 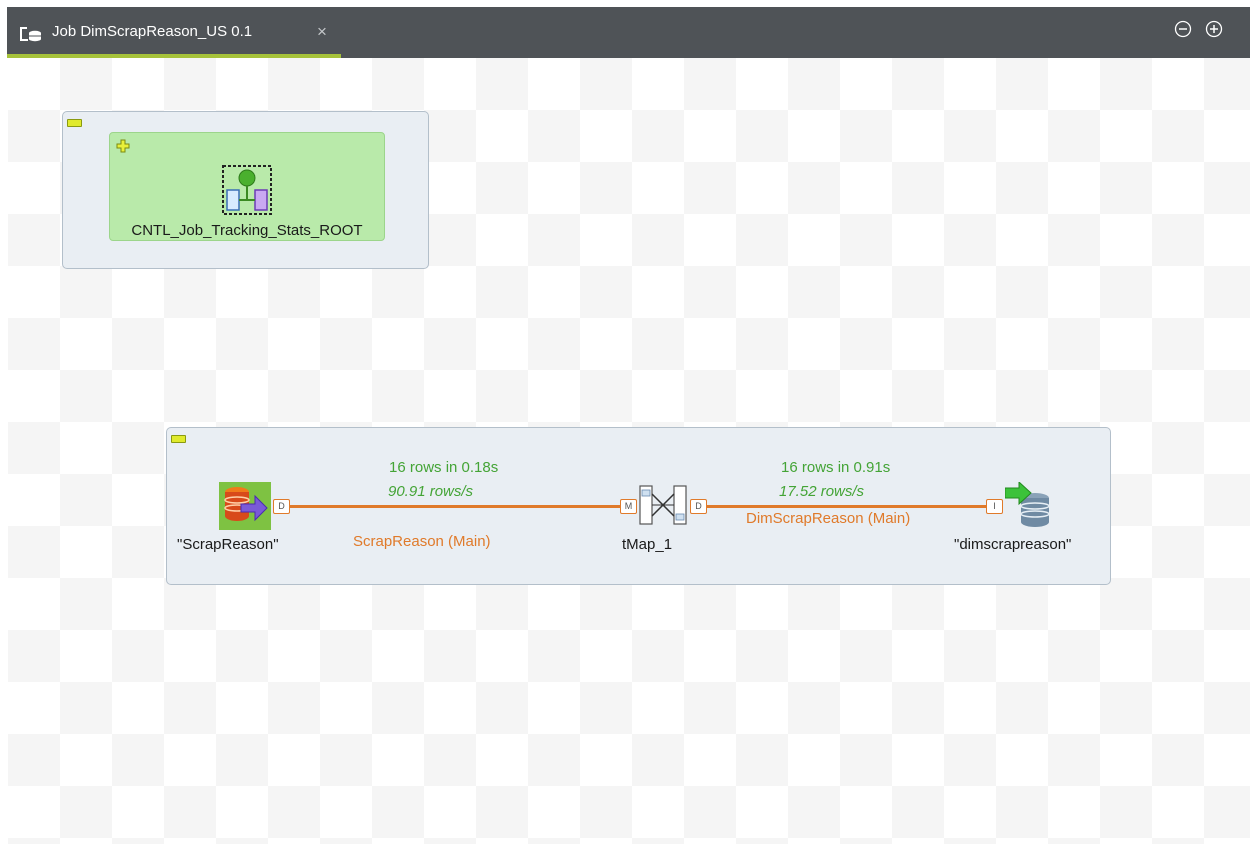 I want to click on link2-label: DimScrapReason (Main), so click(x=828, y=518).